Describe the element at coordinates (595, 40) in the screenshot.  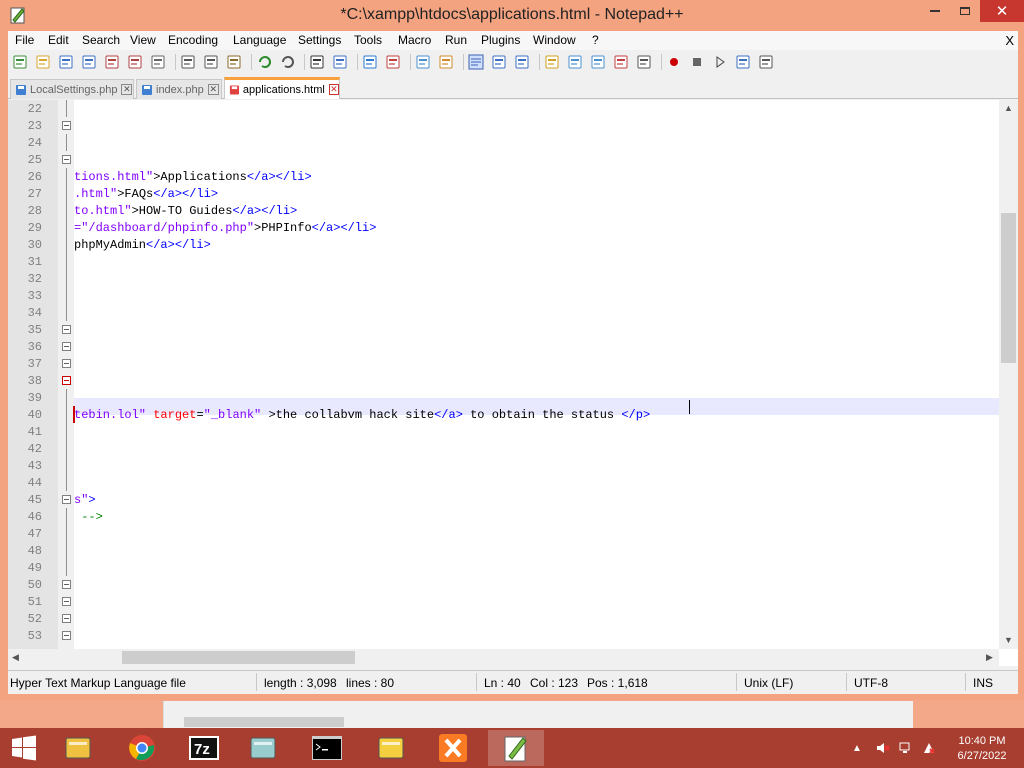
I see `menu-help: ?` at that location.